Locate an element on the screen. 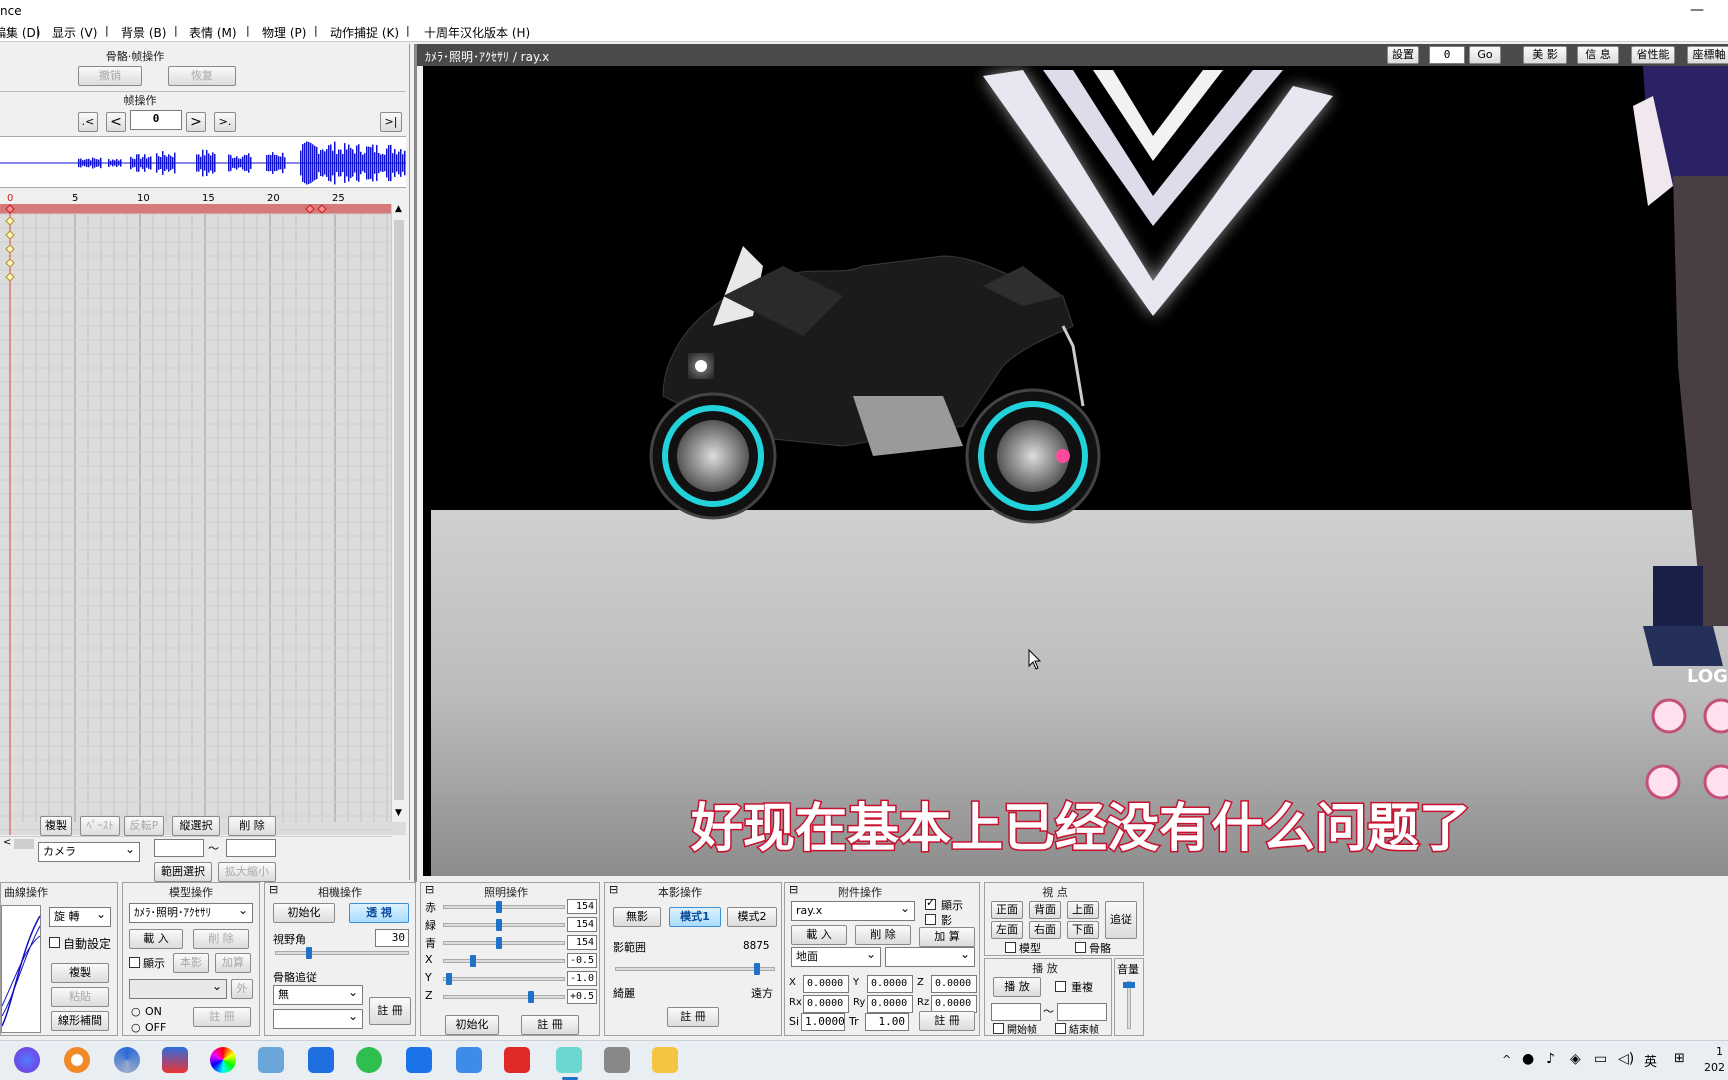 Image resolution: width=1728 pixels, height=1080 pixels. scroll-down-icon: ▼ is located at coordinates (398, 813).